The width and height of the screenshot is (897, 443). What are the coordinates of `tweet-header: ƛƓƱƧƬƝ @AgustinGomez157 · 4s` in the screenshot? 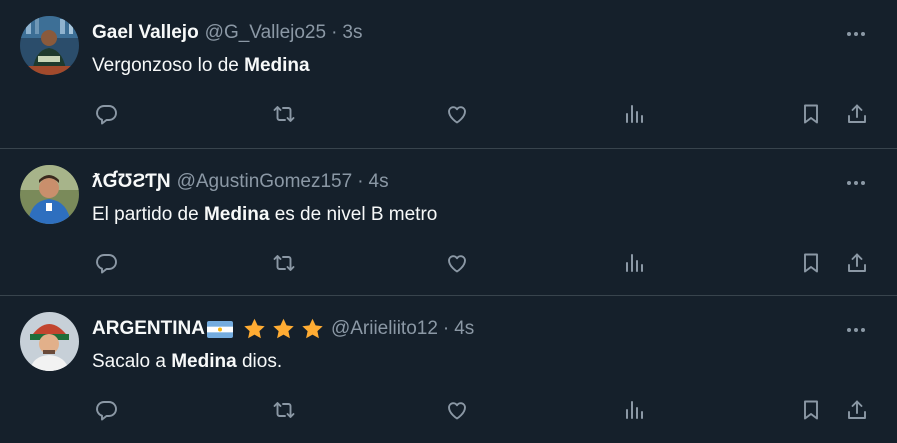 It's located at (240, 182).